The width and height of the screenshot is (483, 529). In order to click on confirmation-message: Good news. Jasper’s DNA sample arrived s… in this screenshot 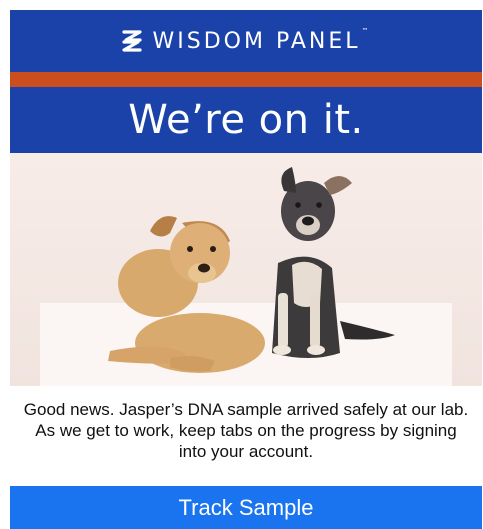, I will do `click(246, 430)`.